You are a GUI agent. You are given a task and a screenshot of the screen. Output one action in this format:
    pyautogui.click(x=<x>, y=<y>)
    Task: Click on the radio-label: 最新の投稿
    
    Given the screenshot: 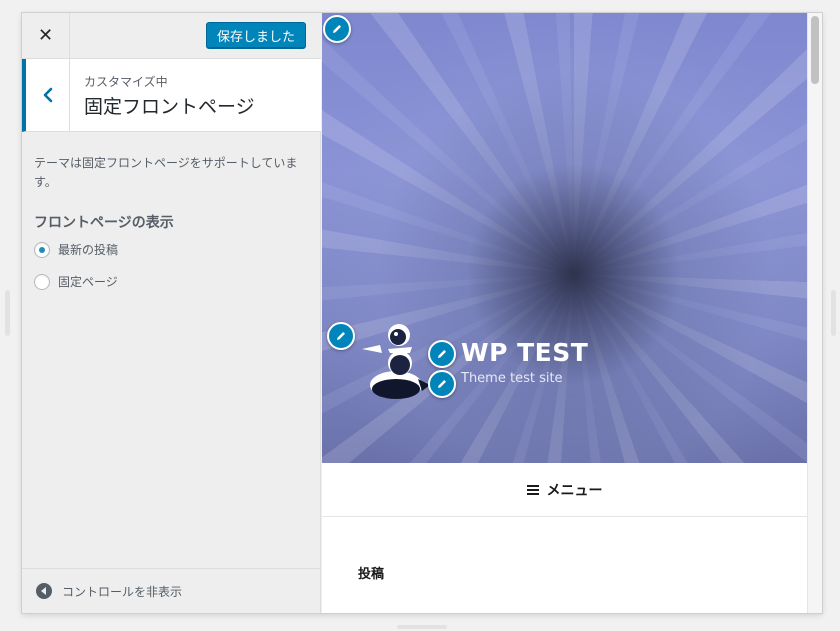 What is the action you would take?
    pyautogui.click(x=88, y=250)
    